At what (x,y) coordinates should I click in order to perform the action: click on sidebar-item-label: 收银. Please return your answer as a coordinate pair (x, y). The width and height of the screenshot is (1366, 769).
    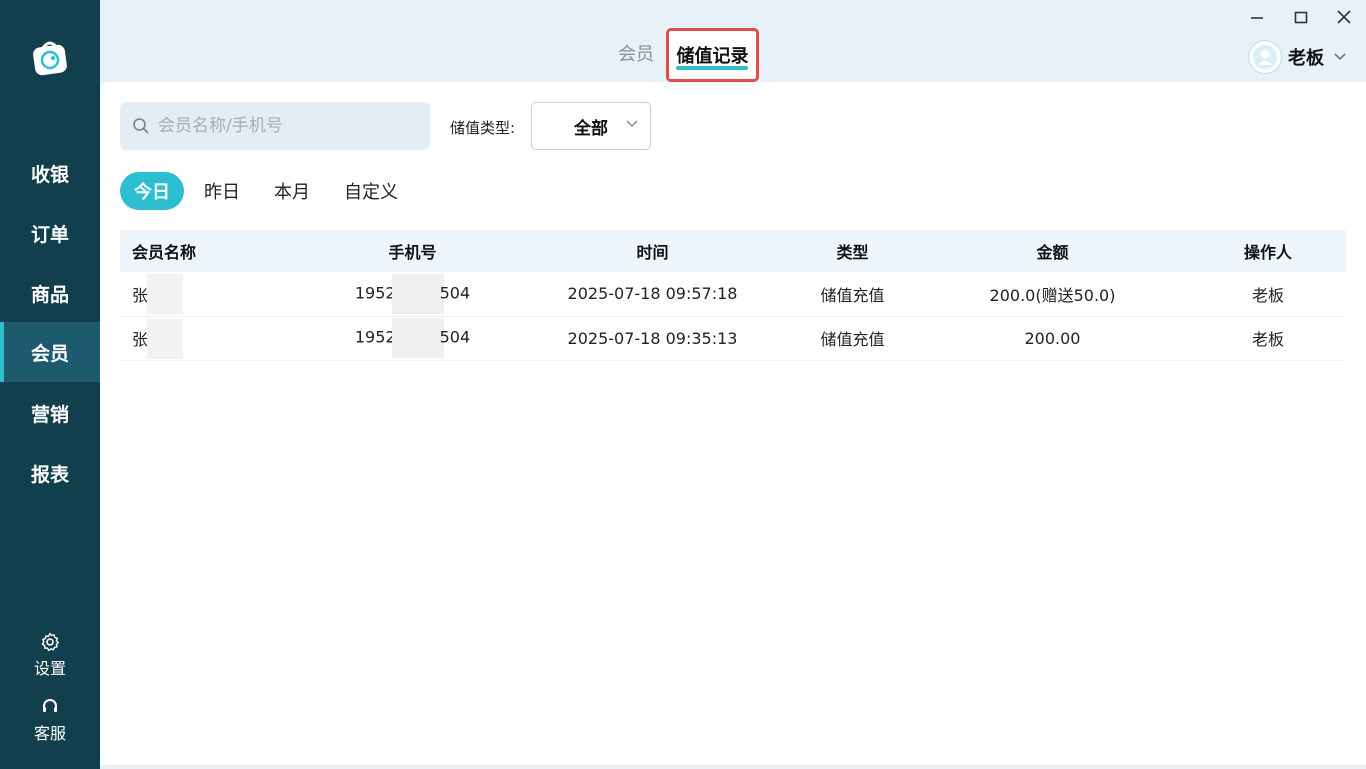
    Looking at the image, I should click on (49, 174).